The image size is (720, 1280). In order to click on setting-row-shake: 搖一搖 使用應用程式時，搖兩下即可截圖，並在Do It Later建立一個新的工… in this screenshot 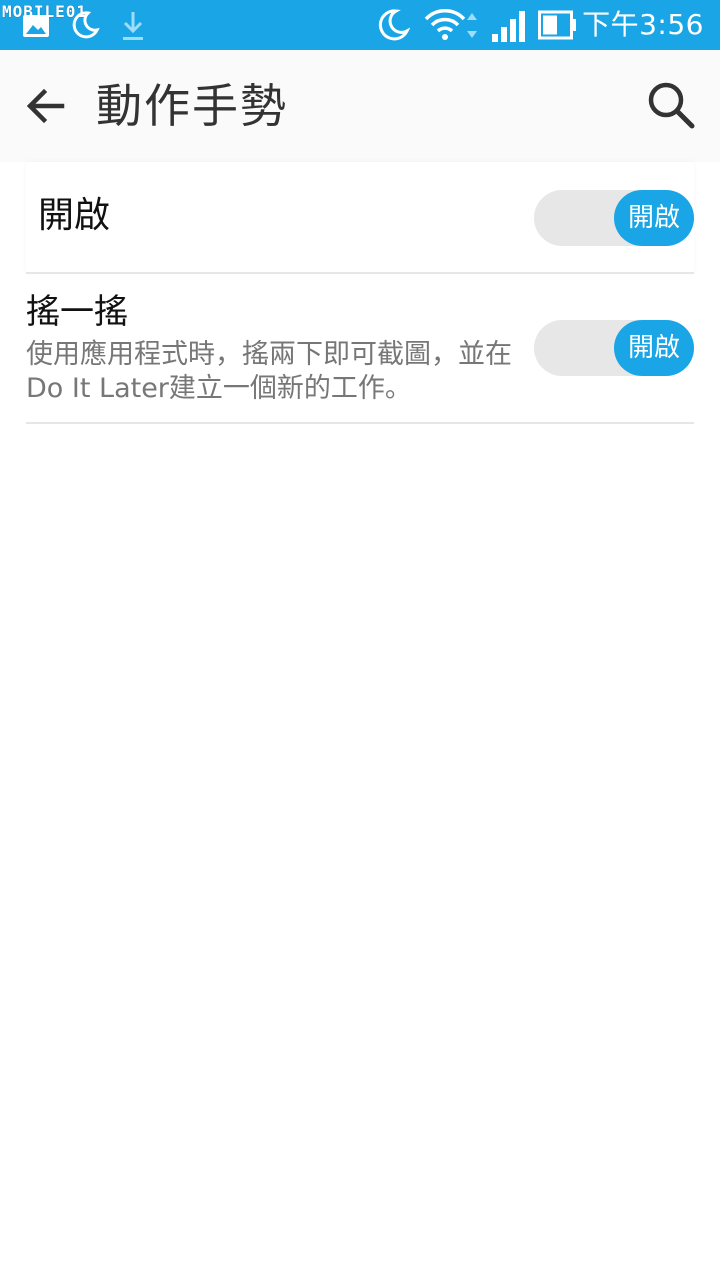, I will do `click(360, 349)`.